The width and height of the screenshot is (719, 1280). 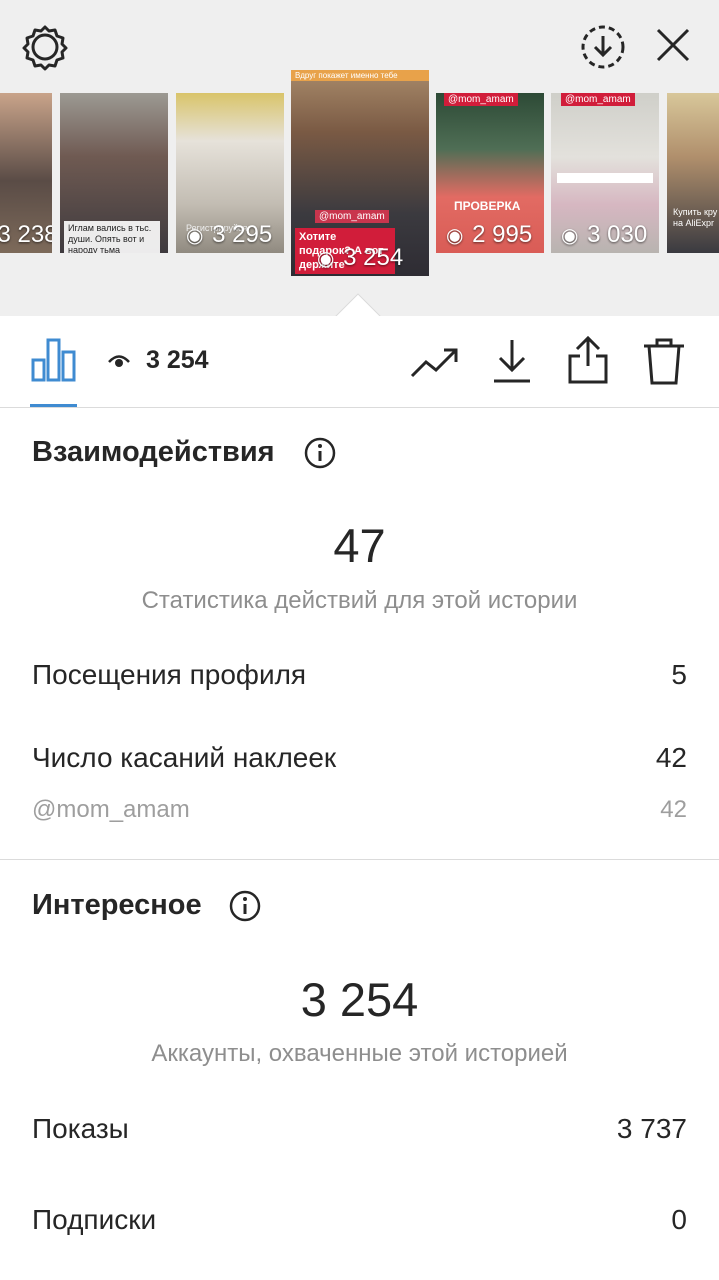 What do you see at coordinates (512, 361) in the screenshot?
I see `download-icon` at bounding box center [512, 361].